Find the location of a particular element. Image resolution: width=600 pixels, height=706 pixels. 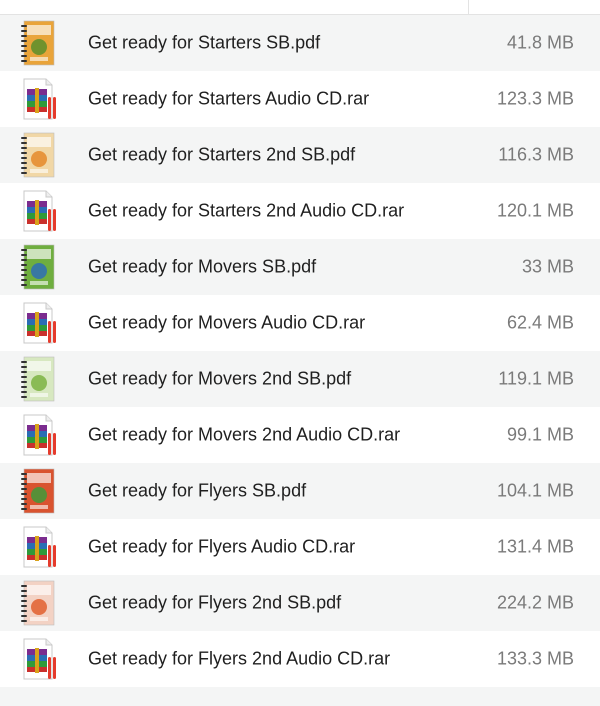

file-size: 41.8 MB is located at coordinates (540, 42).